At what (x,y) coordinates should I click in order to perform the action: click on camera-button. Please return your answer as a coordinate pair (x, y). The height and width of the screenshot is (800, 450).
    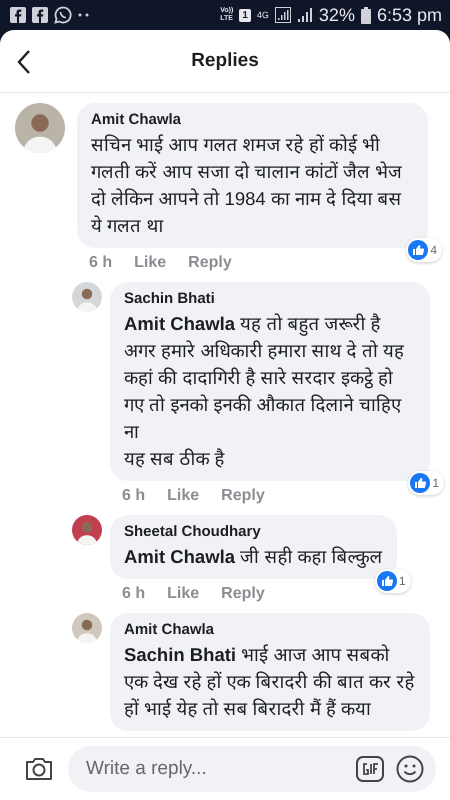
    Looking at the image, I should click on (39, 769).